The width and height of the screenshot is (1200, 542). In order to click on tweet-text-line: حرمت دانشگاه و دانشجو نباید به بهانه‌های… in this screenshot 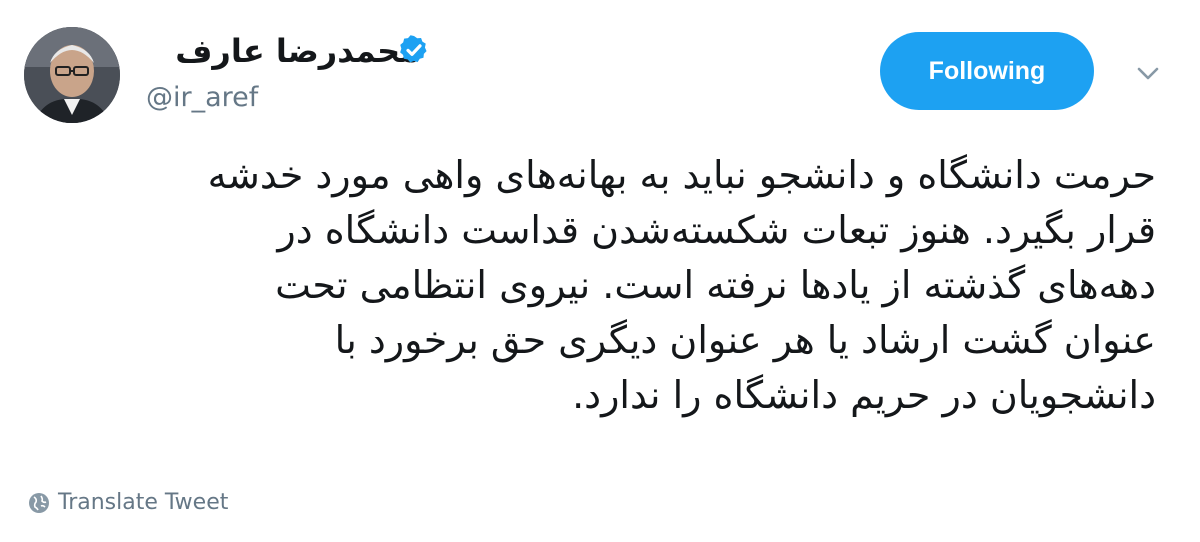, I will do `click(681, 175)`.